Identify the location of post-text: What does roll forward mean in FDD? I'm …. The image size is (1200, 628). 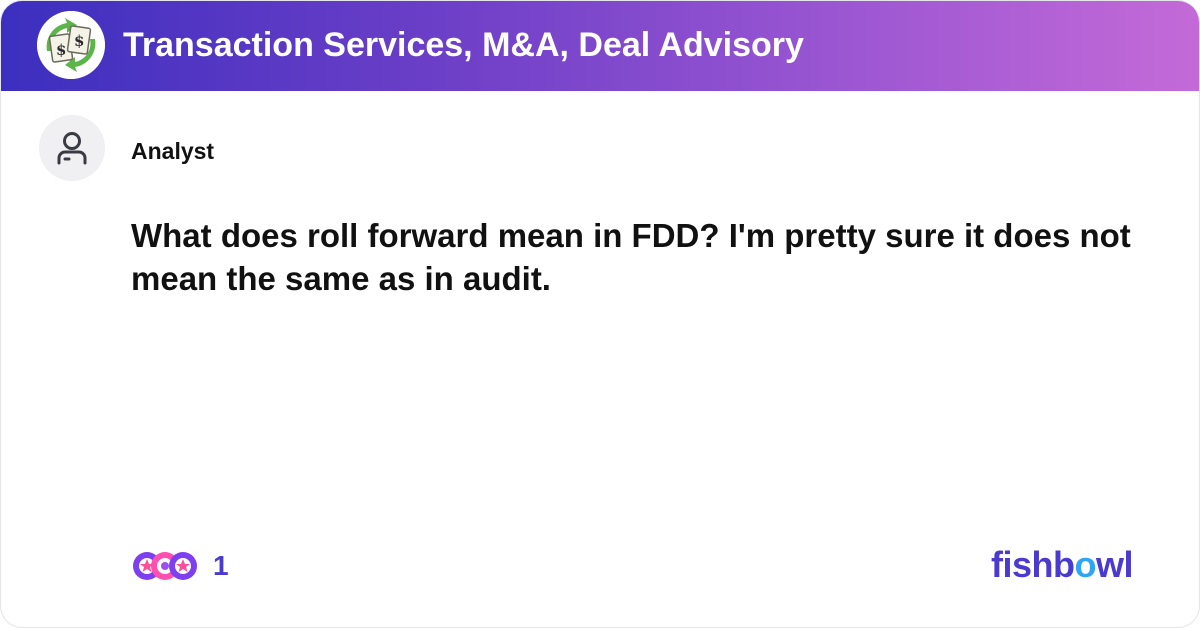
(631, 257).